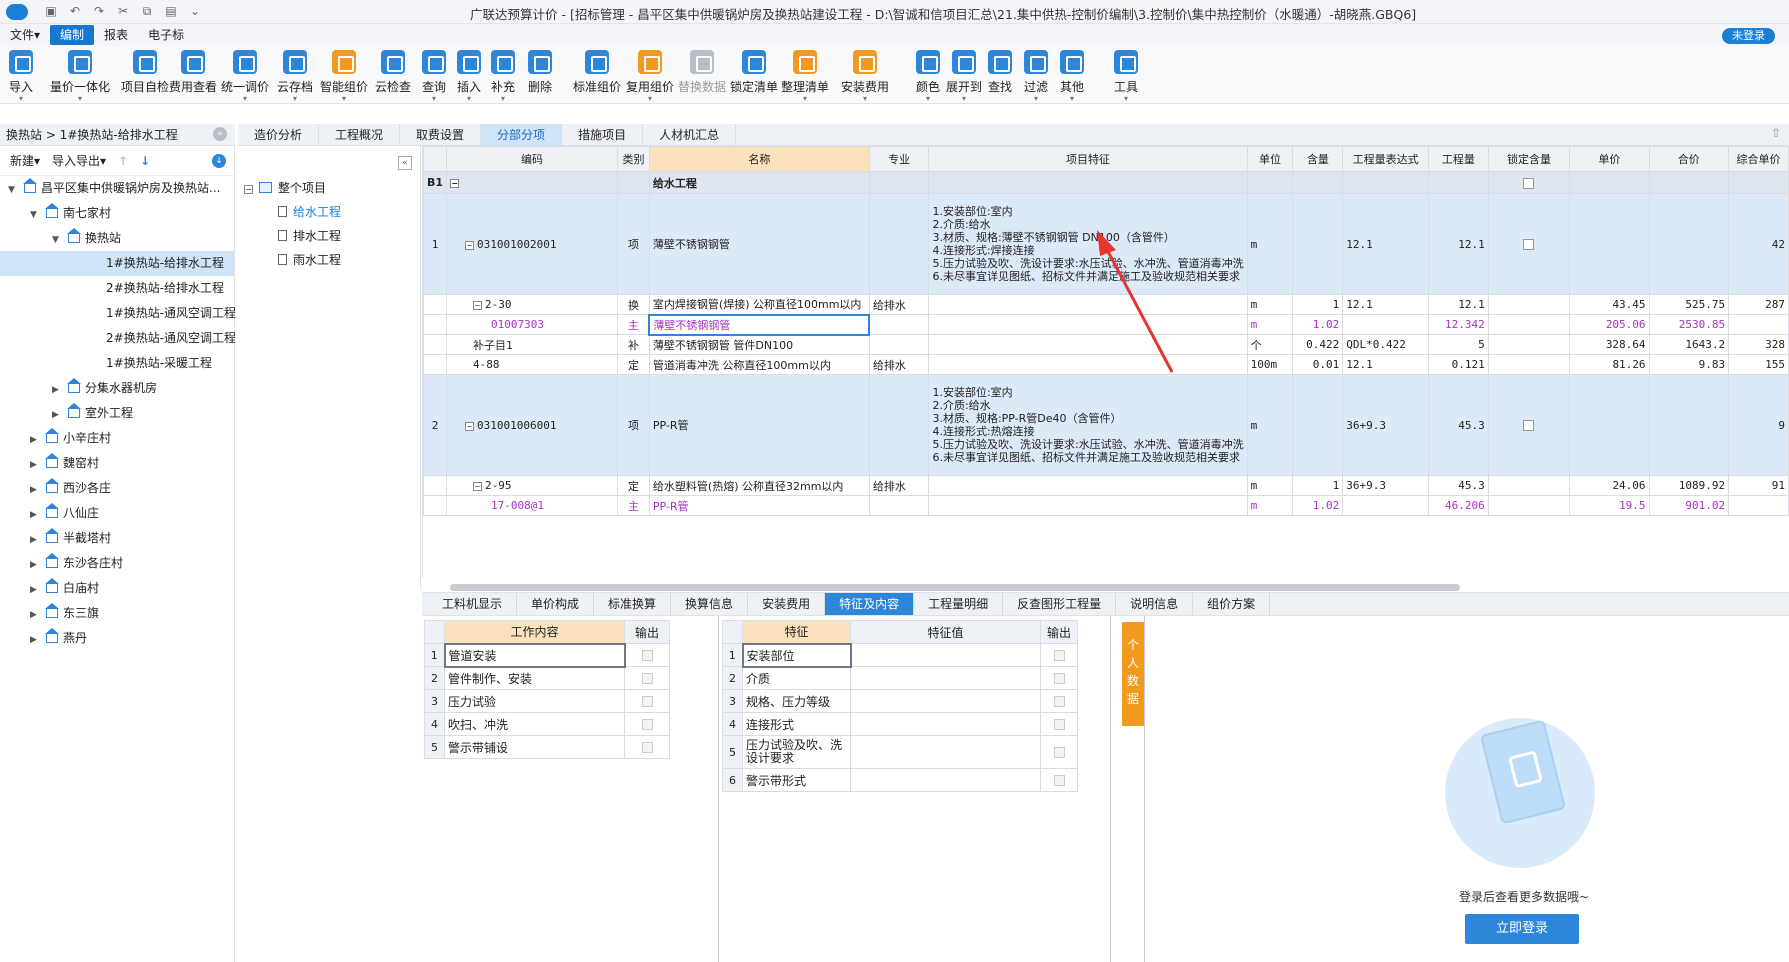 This screenshot has width=1789, height=962. Describe the element at coordinates (1458, 244) in the screenshot. I see `quantity-cell: 12.1` at that location.